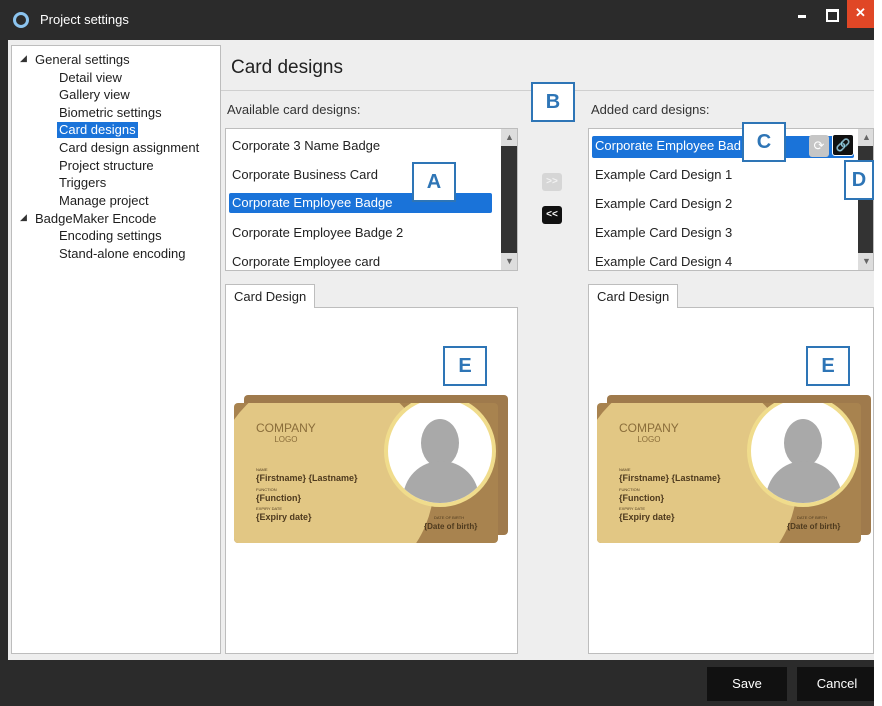 This screenshot has height=706, width=882. What do you see at coordinates (306, 146) in the screenshot?
I see `list-item: Corporate 3 Name Badge` at bounding box center [306, 146].